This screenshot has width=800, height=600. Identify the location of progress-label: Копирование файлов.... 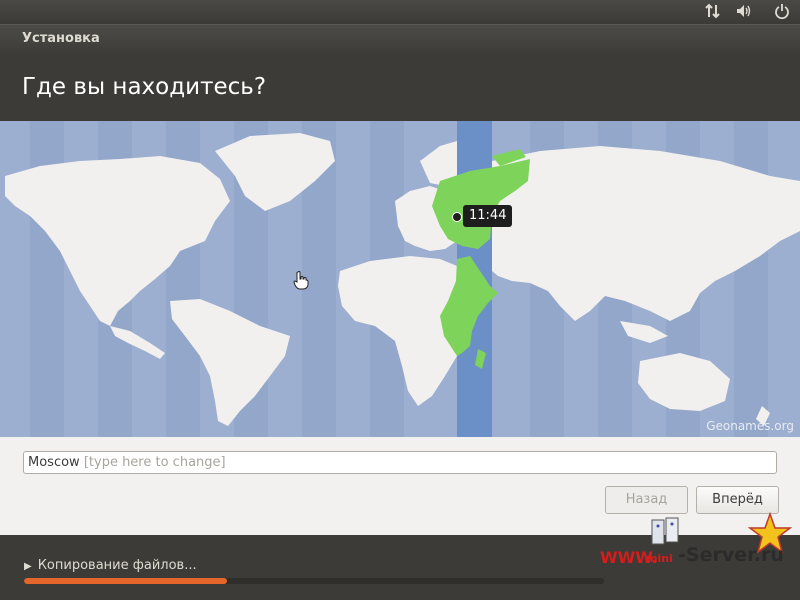
(117, 565).